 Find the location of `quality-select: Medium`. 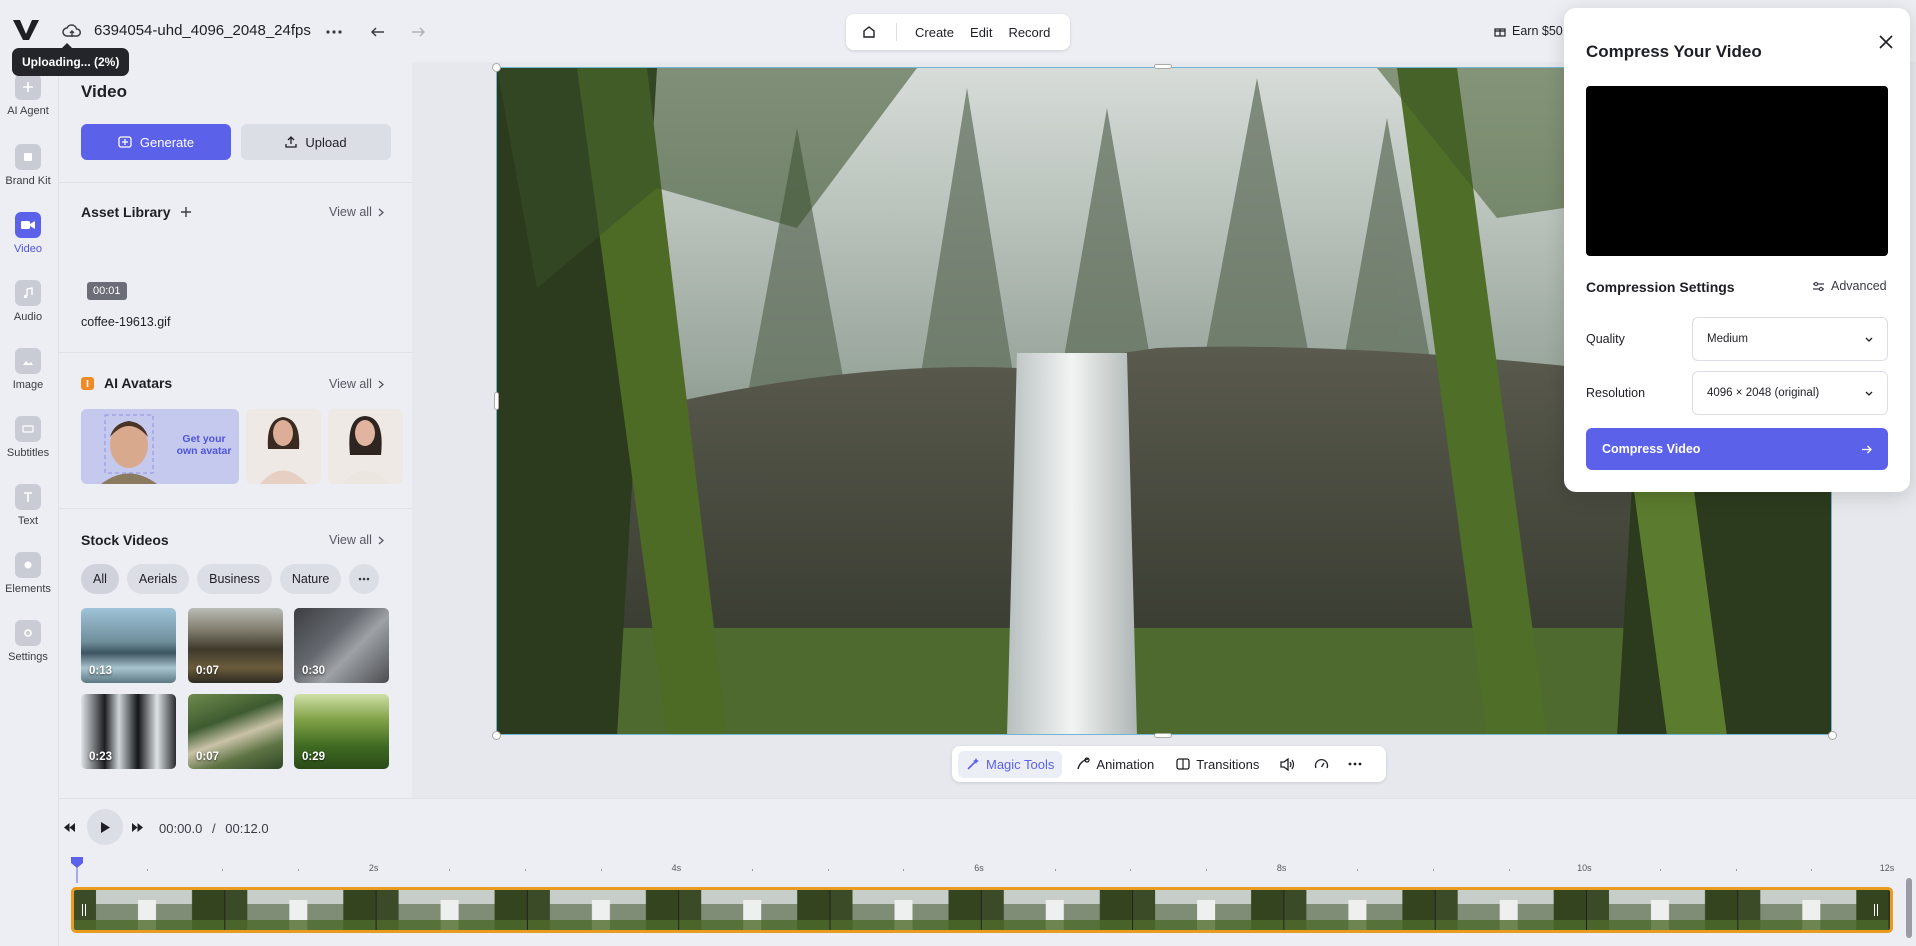

quality-select: Medium is located at coordinates (1790, 339).